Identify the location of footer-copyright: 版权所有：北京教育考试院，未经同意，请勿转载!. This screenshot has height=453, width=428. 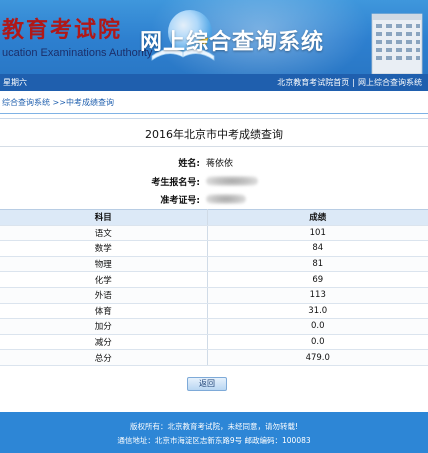
(213, 426).